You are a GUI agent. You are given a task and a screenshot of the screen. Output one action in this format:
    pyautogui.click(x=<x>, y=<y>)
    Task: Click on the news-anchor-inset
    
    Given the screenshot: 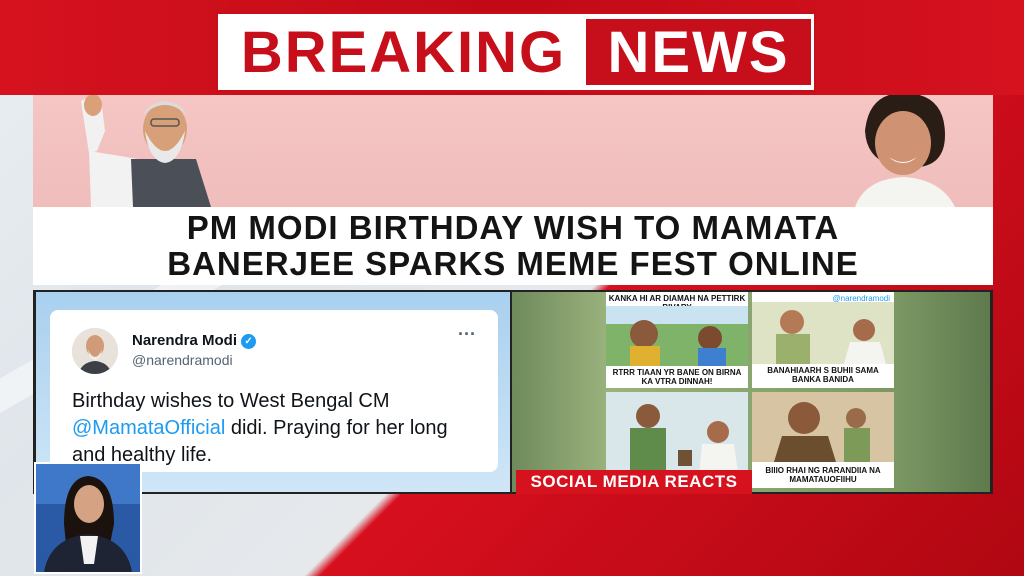 What is the action you would take?
    pyautogui.click(x=88, y=518)
    